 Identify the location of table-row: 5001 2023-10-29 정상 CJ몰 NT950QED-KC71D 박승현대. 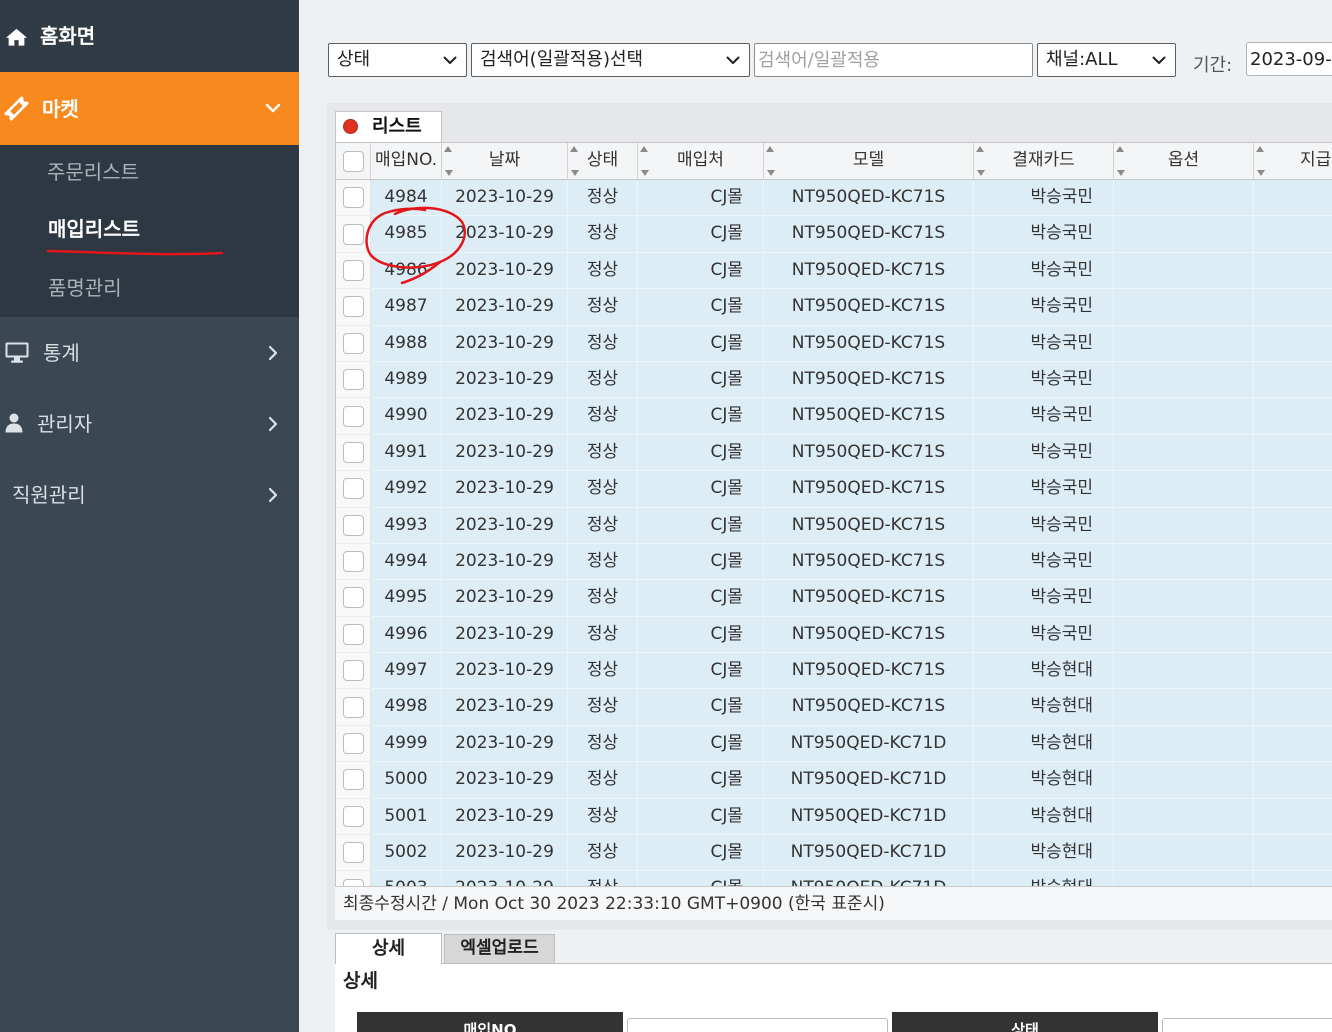
(833, 817).